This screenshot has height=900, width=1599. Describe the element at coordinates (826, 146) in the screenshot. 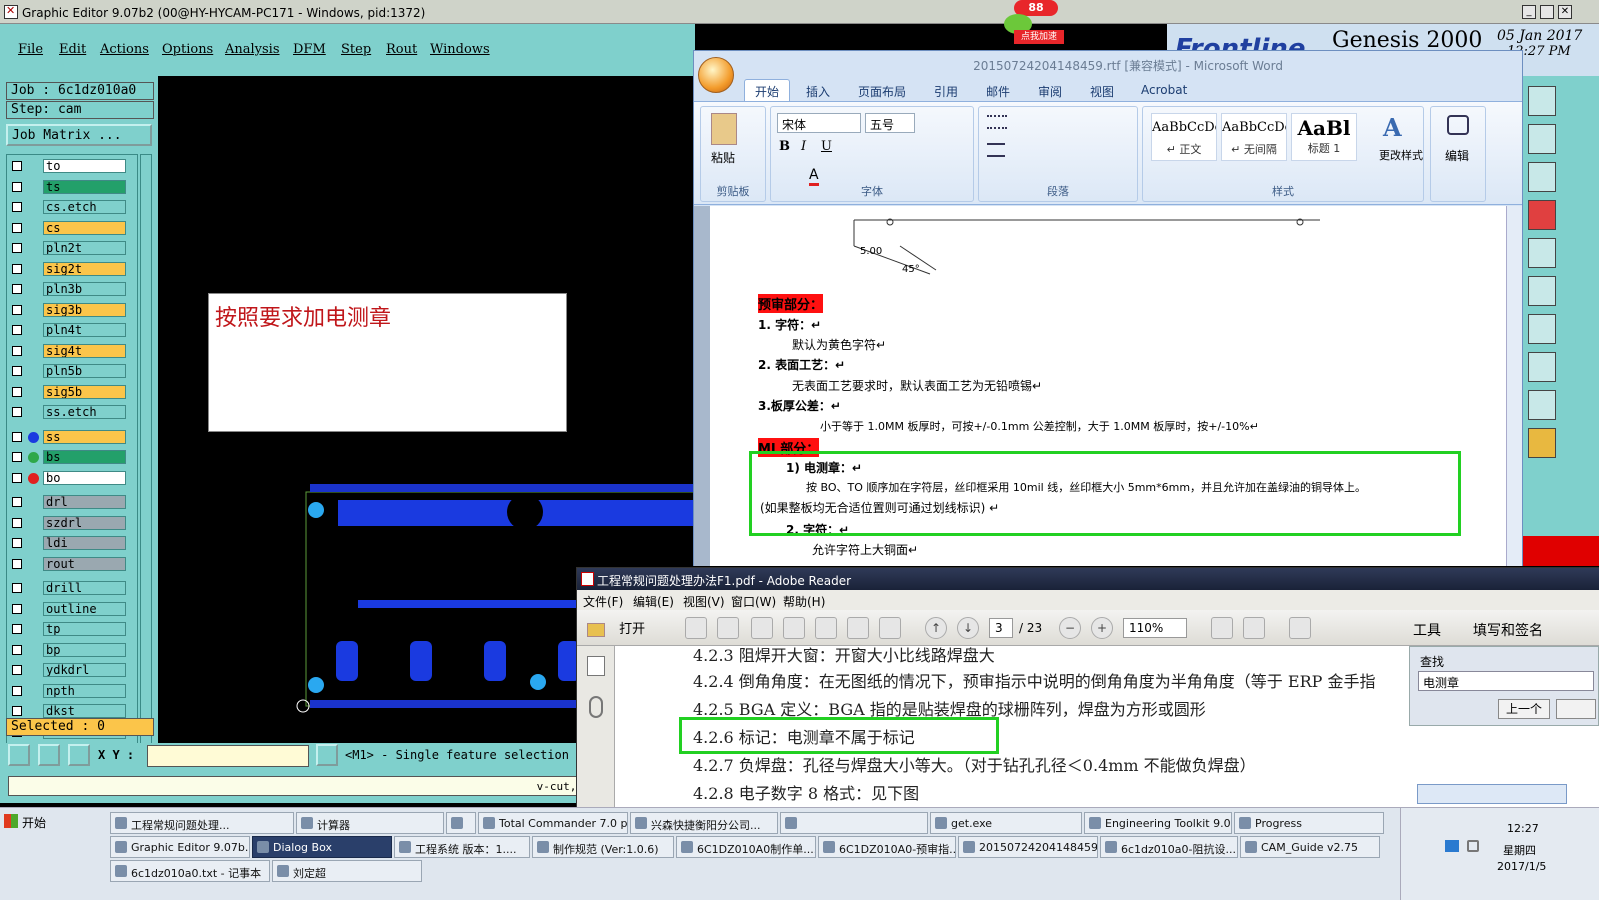

I see `underline-button: U` at that location.